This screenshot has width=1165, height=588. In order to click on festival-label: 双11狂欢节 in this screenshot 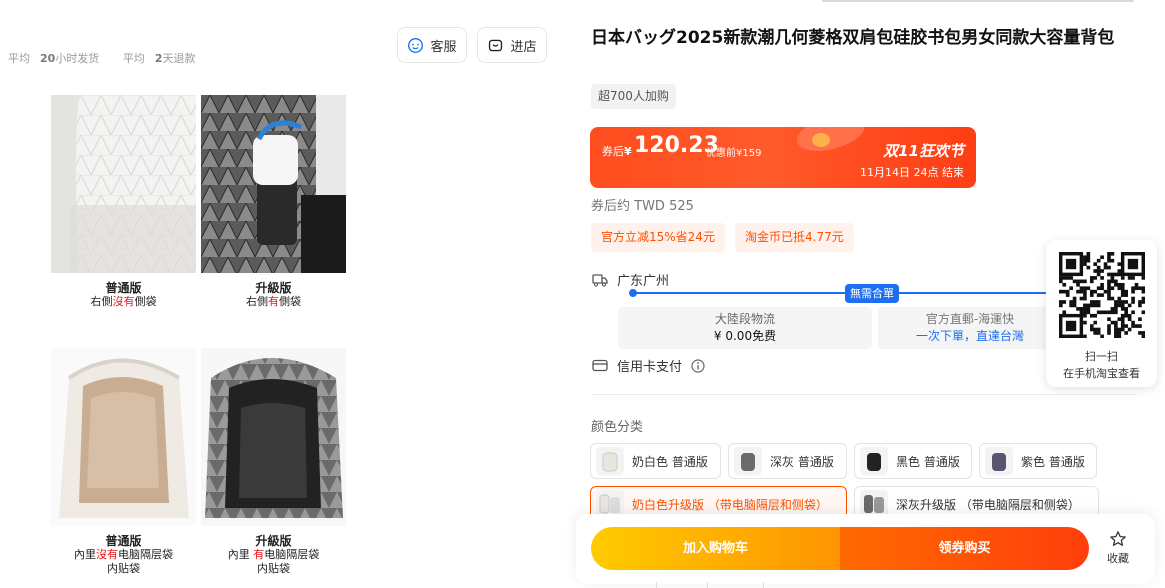, I will do `click(923, 151)`.